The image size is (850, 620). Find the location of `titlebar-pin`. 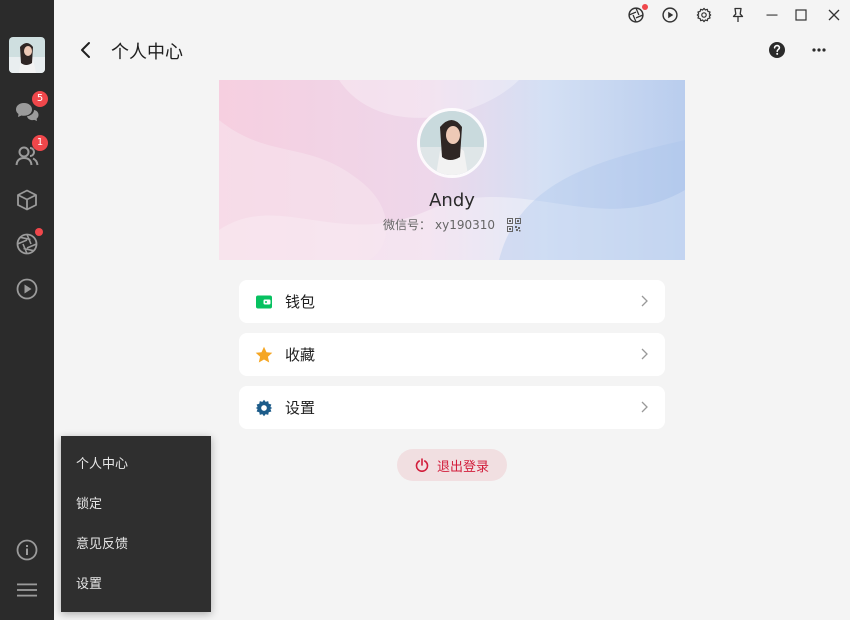

titlebar-pin is located at coordinates (738, 15).